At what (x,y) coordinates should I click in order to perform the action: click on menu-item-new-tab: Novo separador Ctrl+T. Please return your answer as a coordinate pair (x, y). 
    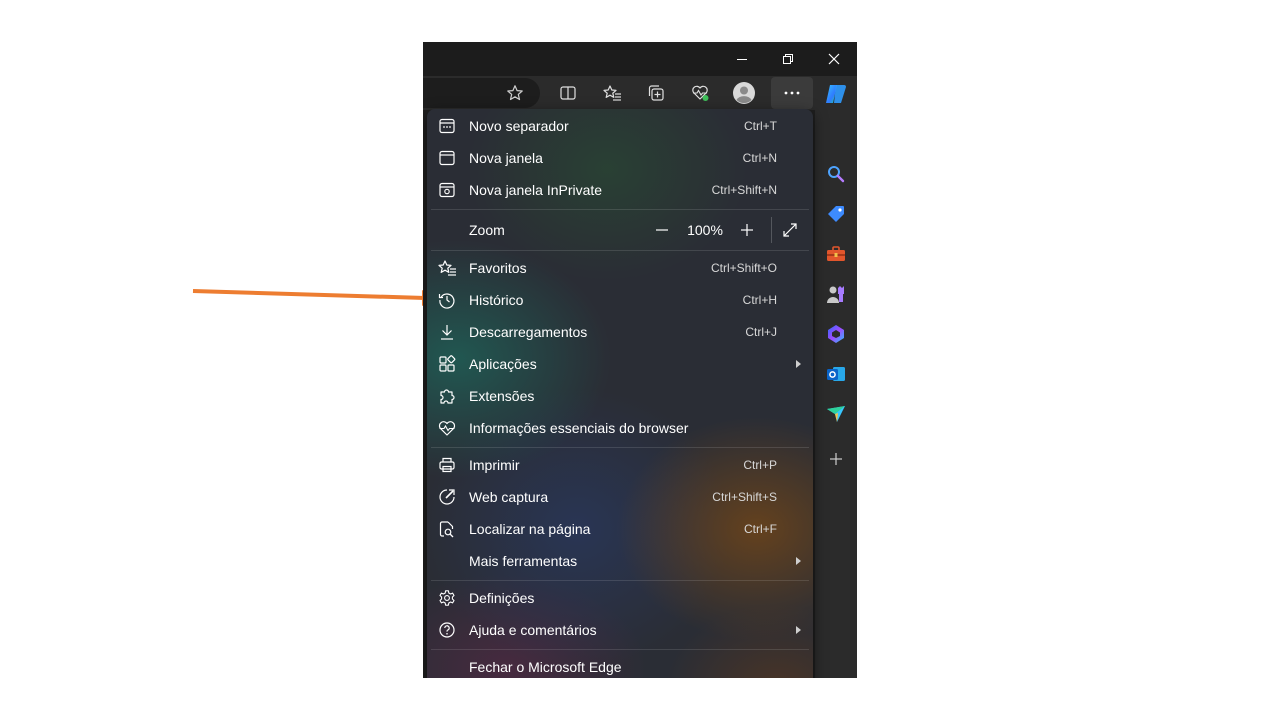
    Looking at the image, I should click on (620, 126).